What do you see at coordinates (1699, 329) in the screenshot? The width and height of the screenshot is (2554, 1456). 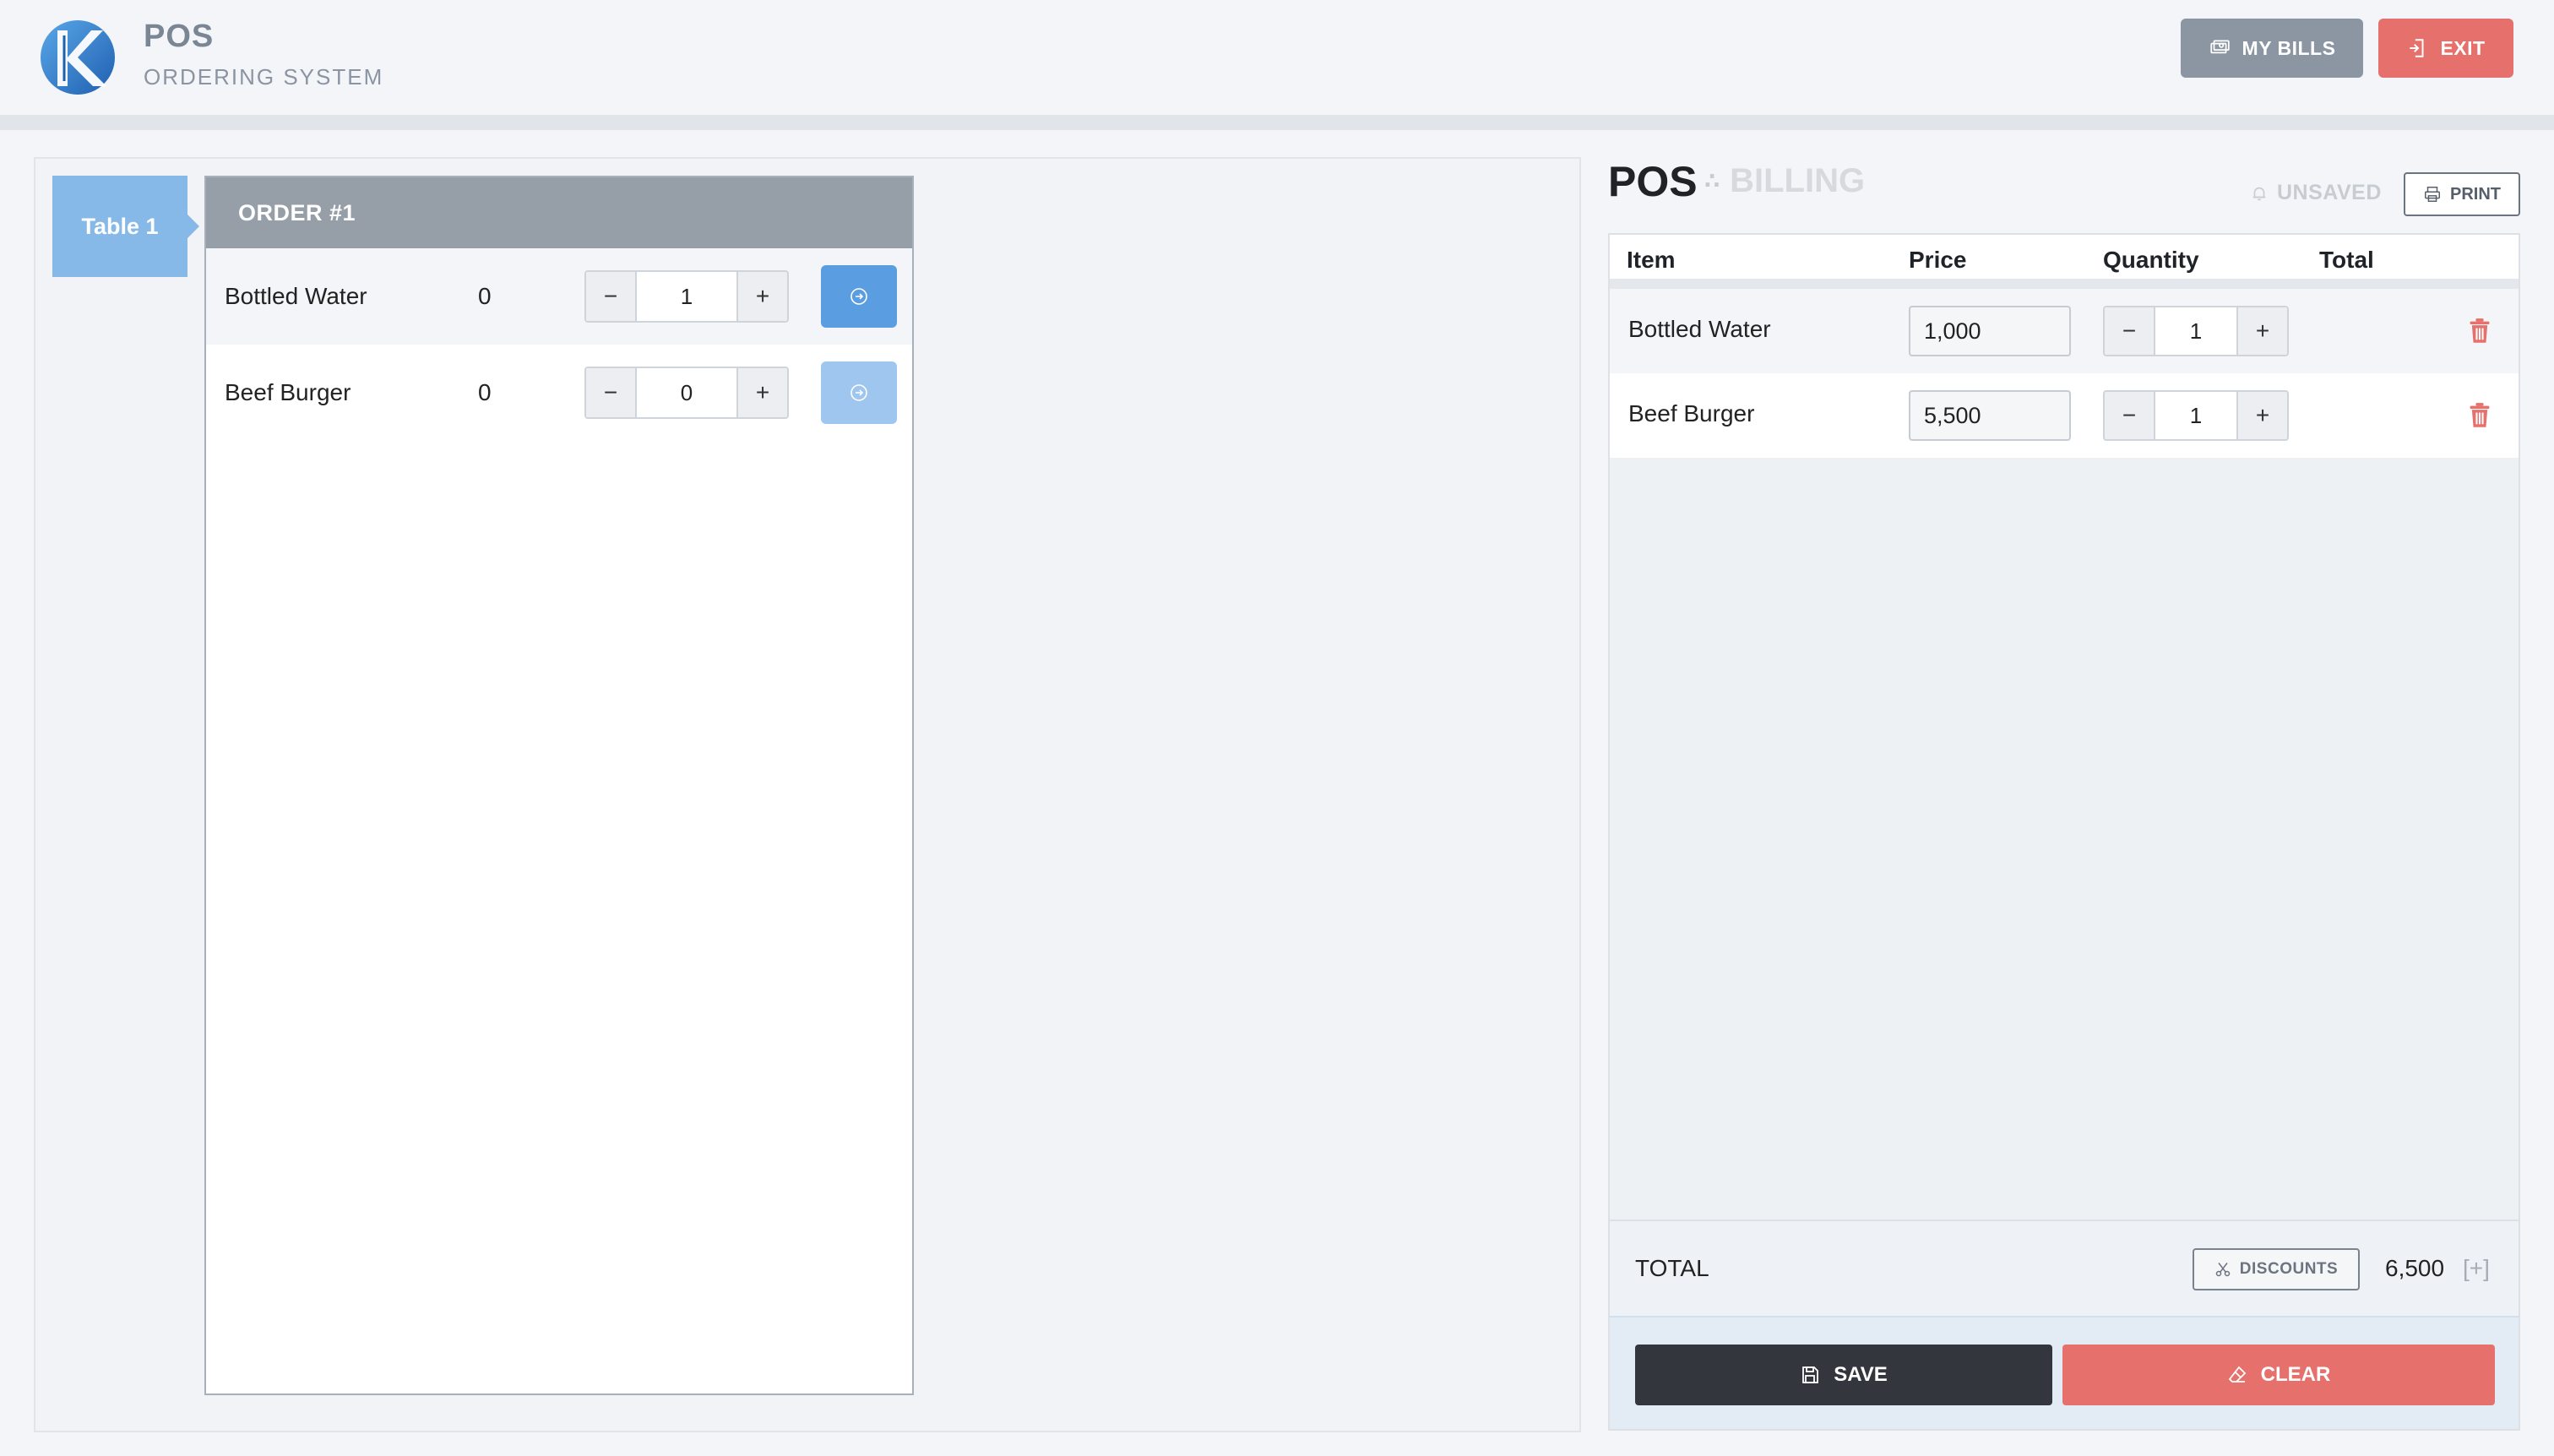 I see `bill-item-name: Bottled Water` at bounding box center [1699, 329].